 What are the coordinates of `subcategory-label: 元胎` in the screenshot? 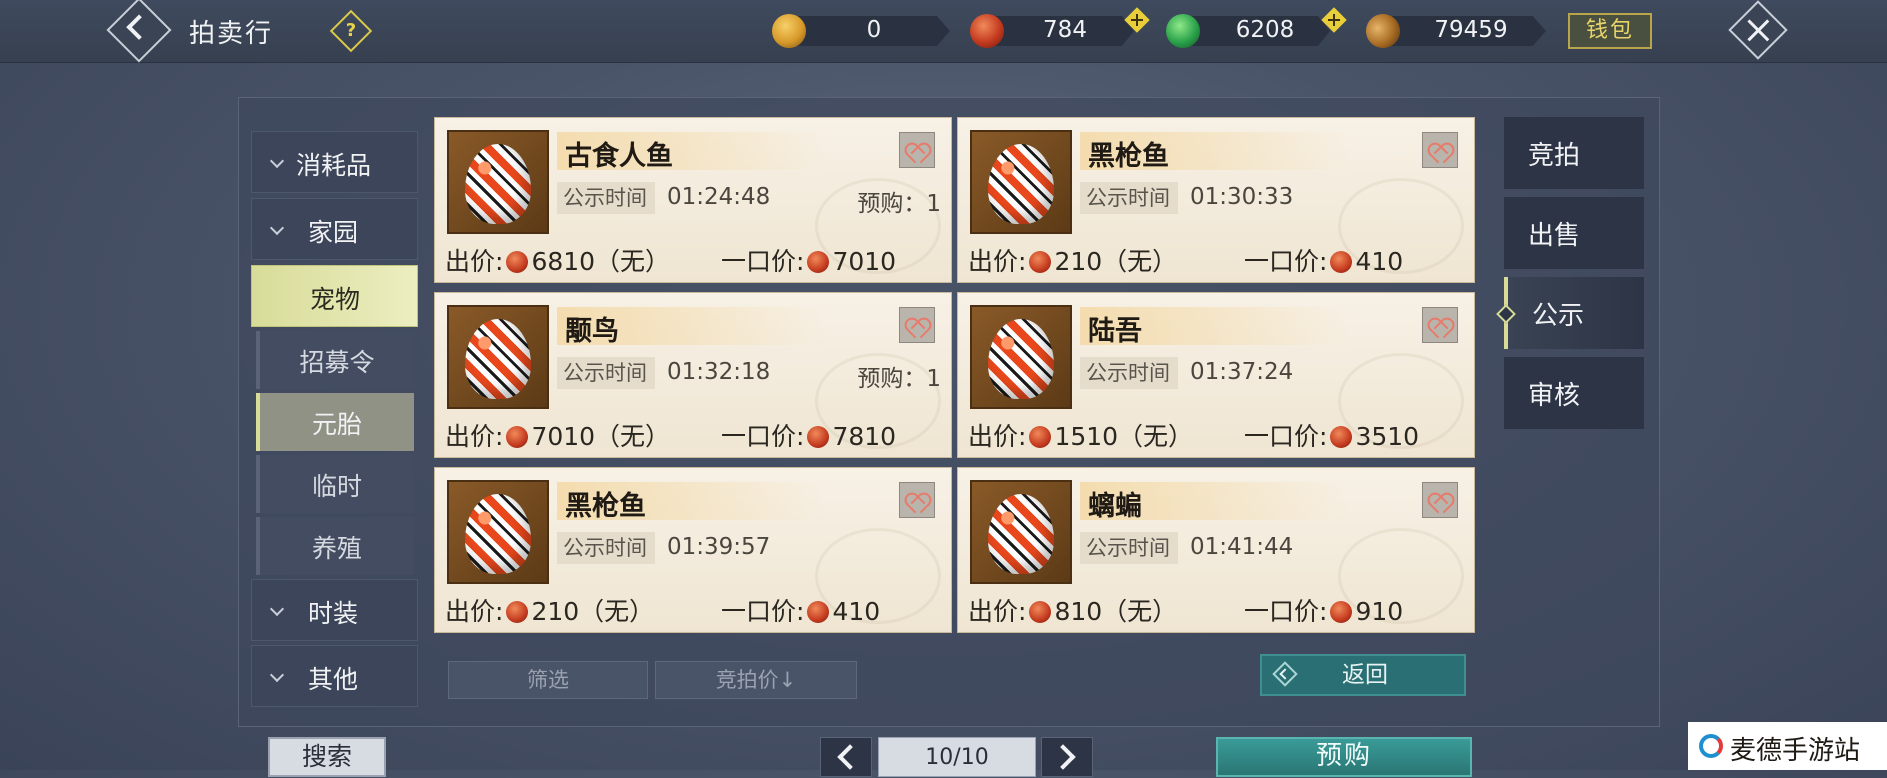 It's located at (336, 424).